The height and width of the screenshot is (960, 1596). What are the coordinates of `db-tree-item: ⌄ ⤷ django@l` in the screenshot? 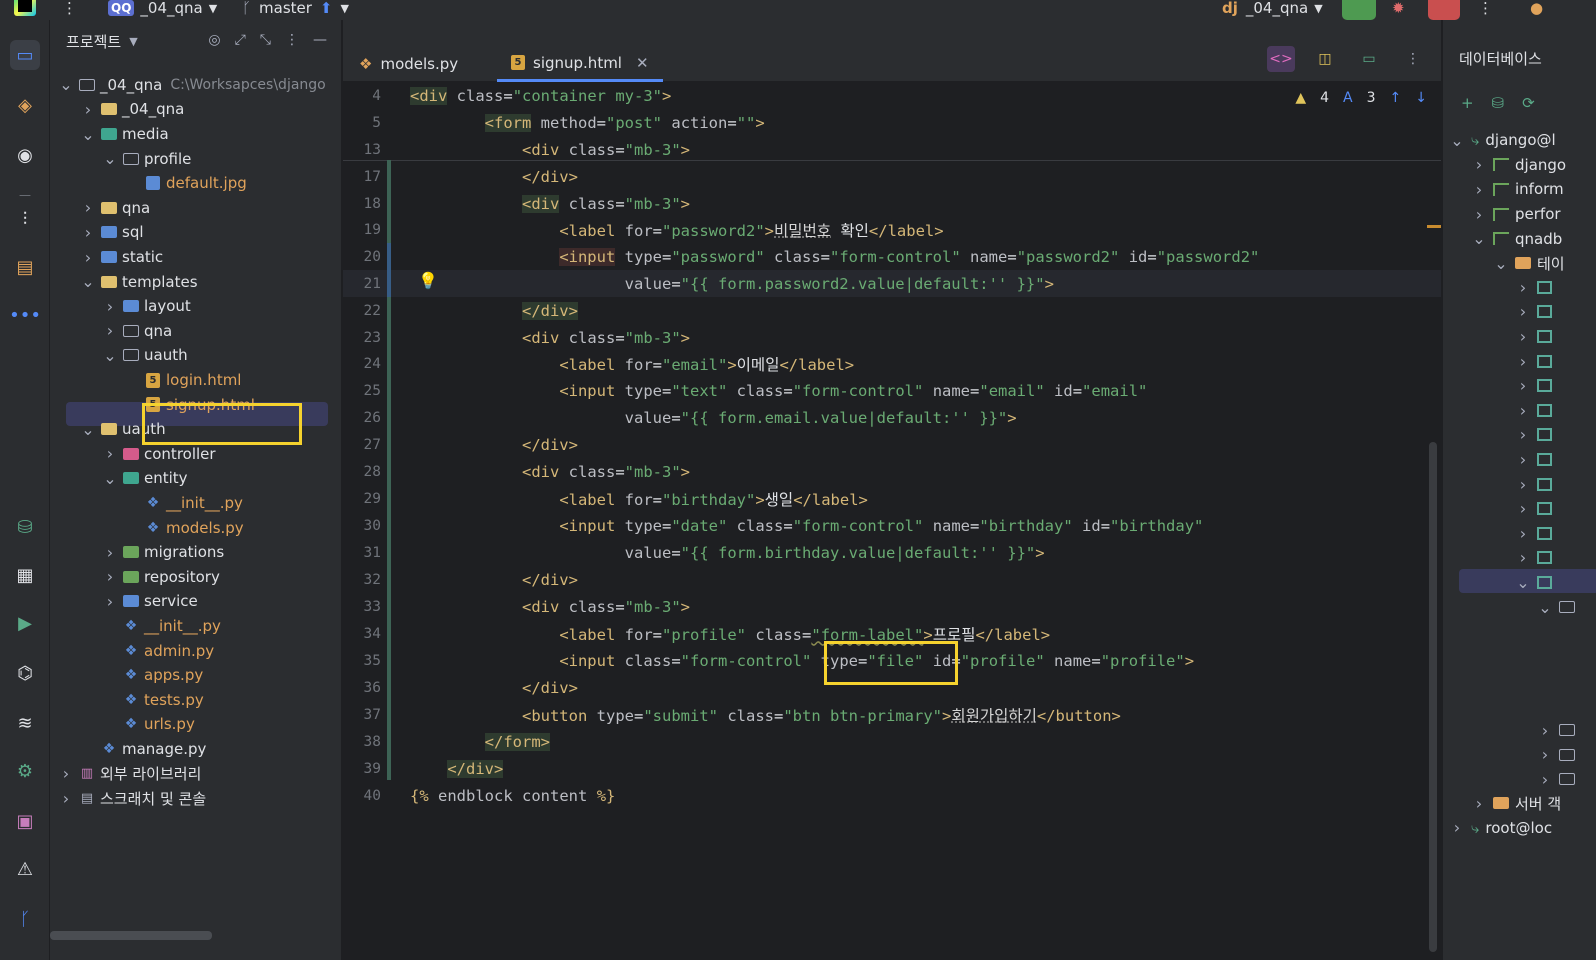 It's located at (1502, 140).